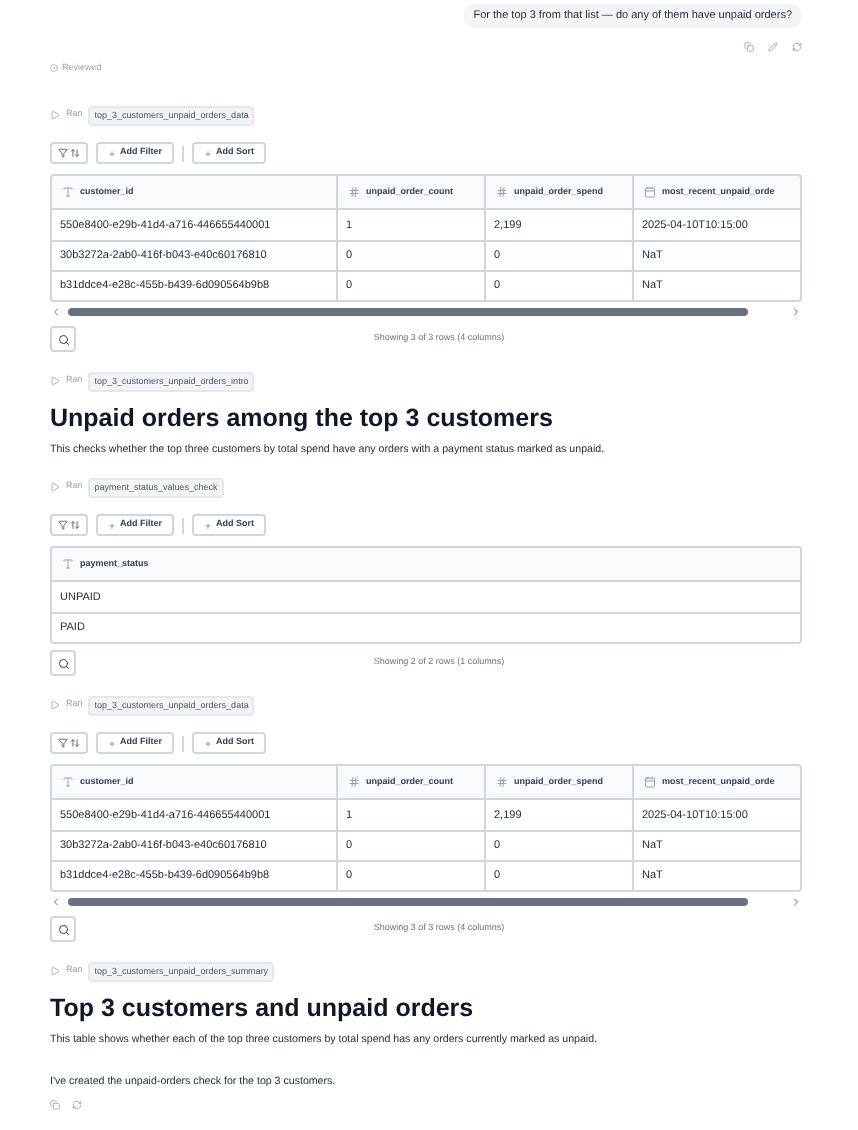  I want to click on edit-icon, so click(773, 46).